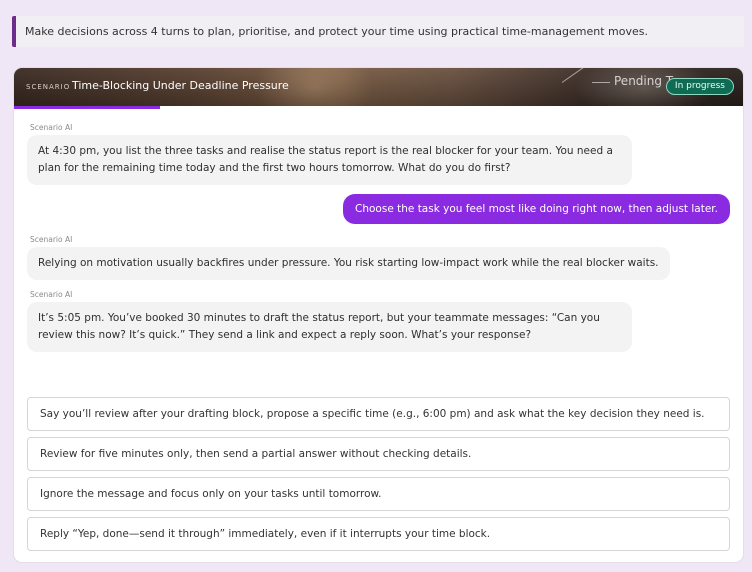 This screenshot has width=752, height=572. What do you see at coordinates (699, 86) in the screenshot?
I see `status-badge: In progress` at bounding box center [699, 86].